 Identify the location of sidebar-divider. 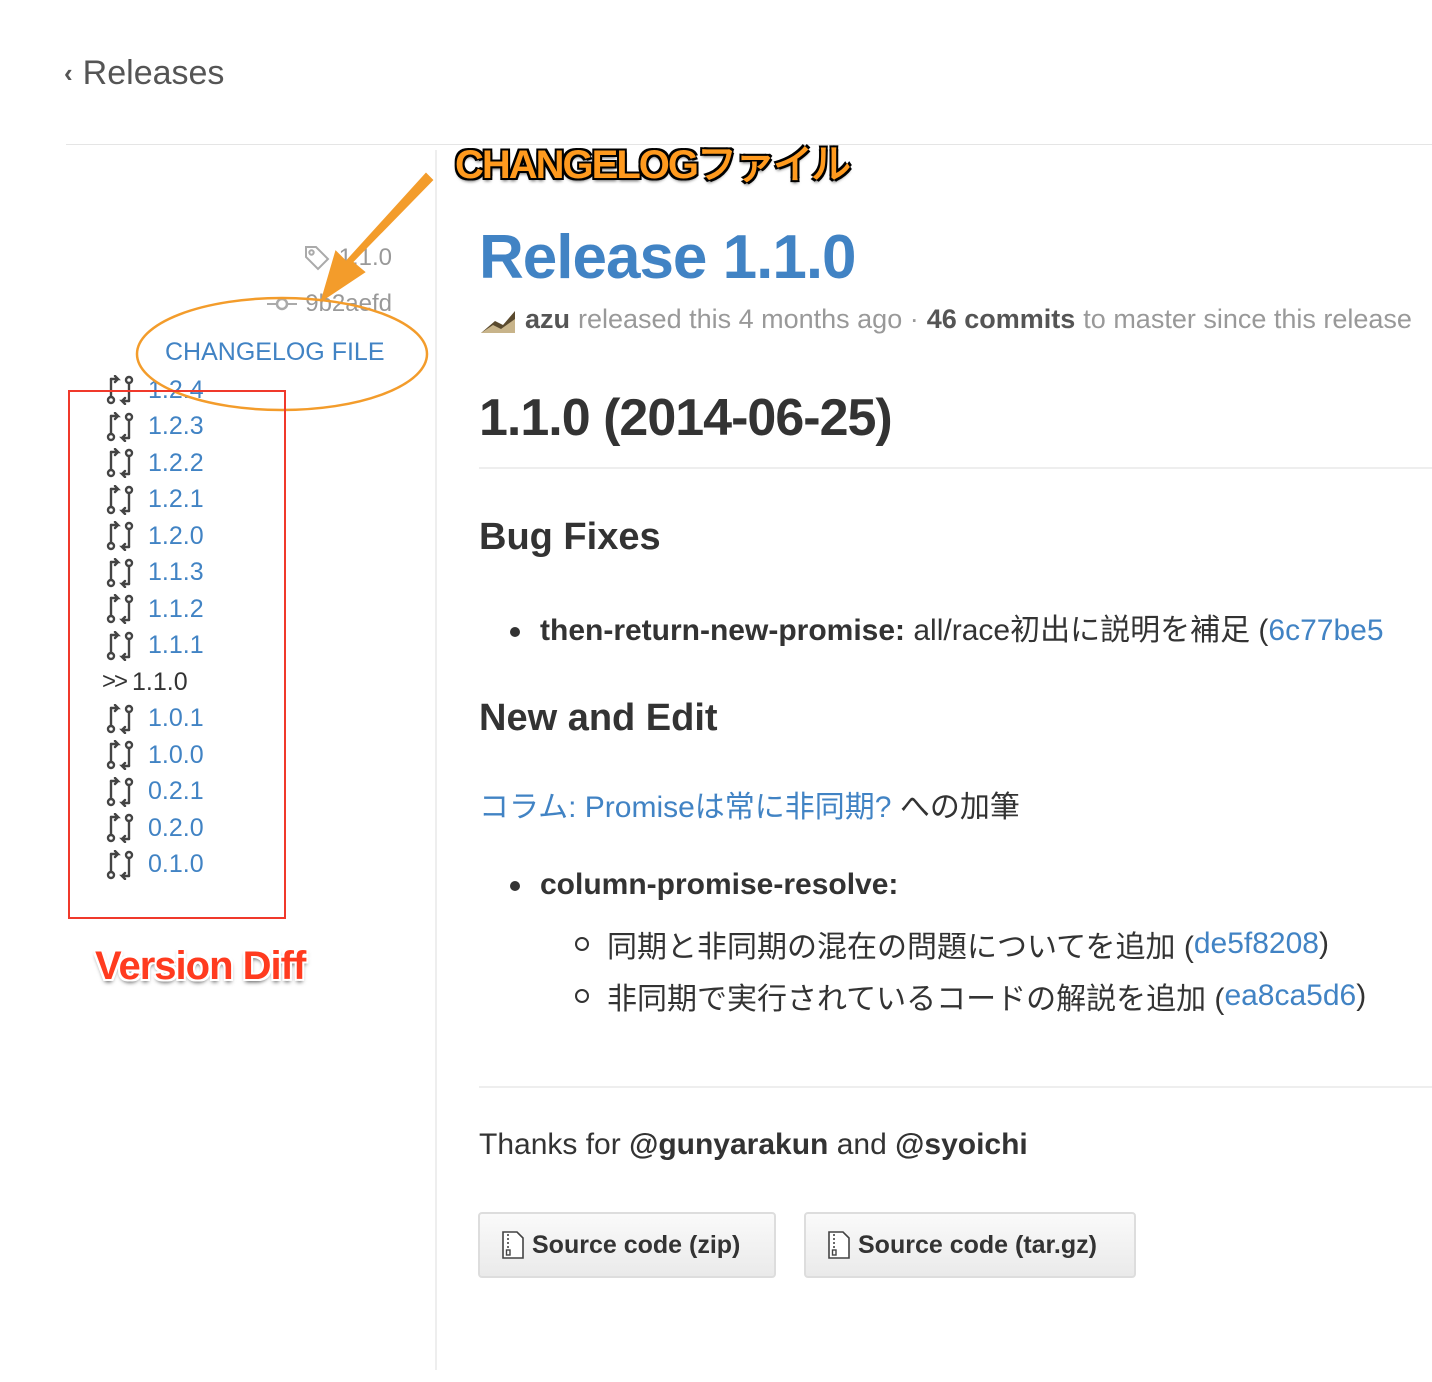
(436, 760).